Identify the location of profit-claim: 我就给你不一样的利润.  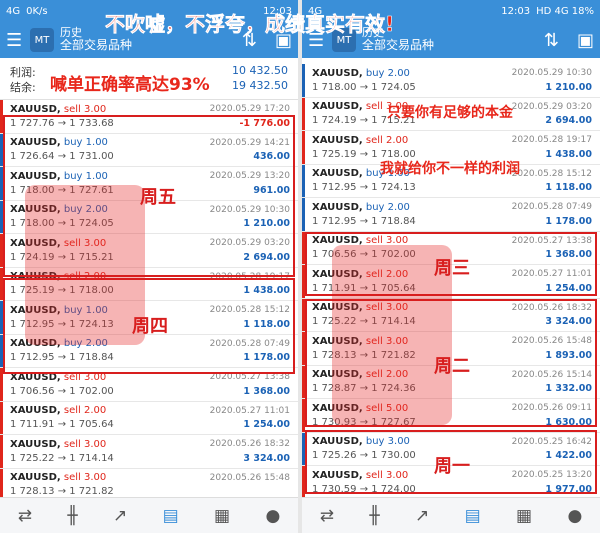
(450, 169).